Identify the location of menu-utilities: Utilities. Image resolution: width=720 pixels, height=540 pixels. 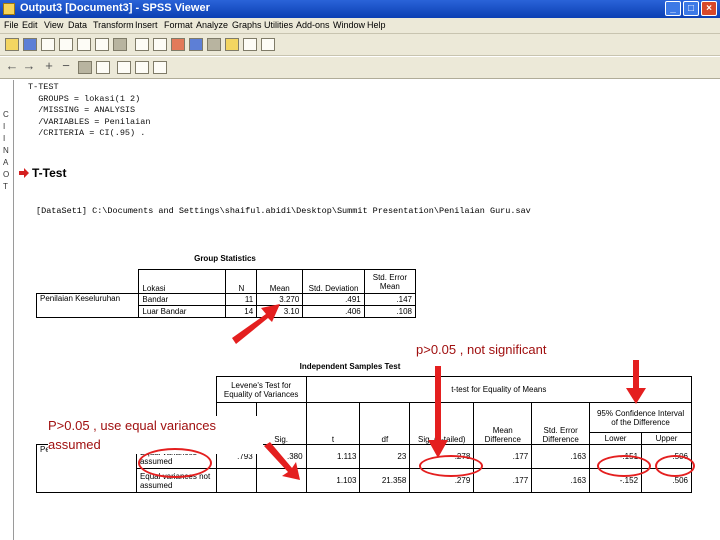
(278, 25).